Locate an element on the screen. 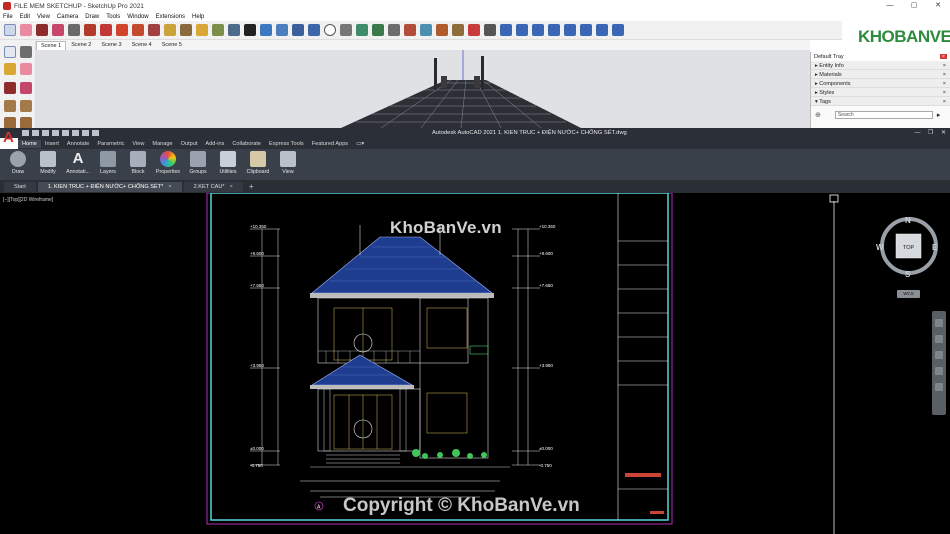 The height and width of the screenshot is (534, 950). wcs-menu: WCS is located at coordinates (908, 294).